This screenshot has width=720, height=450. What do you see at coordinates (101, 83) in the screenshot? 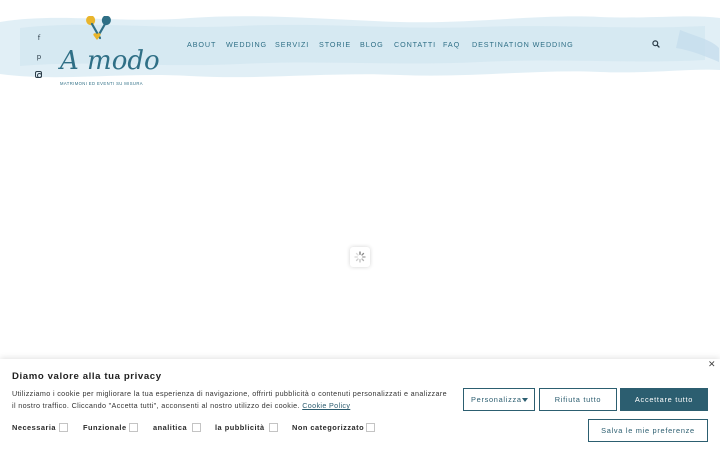
I see `logo-tagline: MATRIMONI ED EVENTI SU MISURA` at bounding box center [101, 83].